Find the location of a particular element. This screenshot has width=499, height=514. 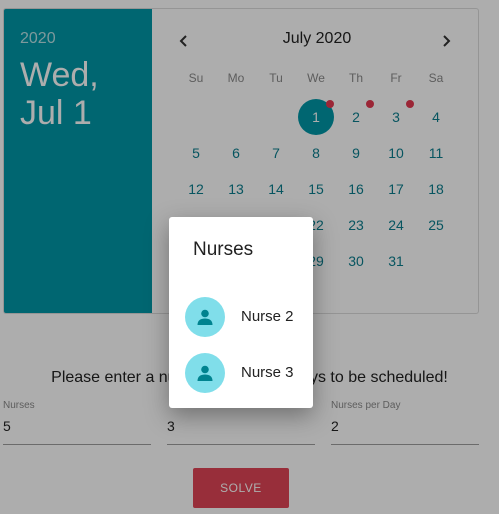

nurse-name: Nurse 2 is located at coordinates (267, 316).